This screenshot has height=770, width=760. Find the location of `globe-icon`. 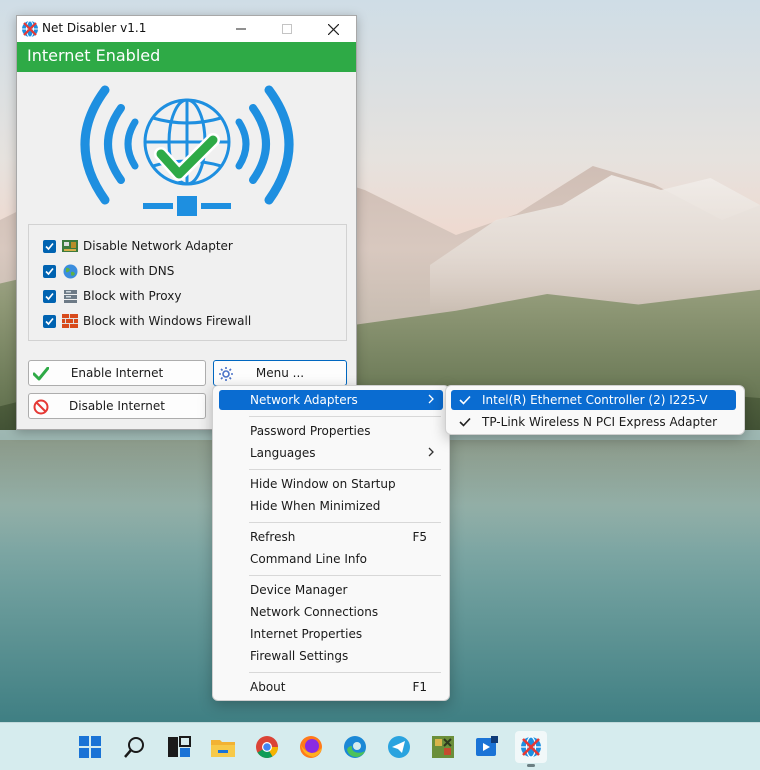

globe-icon is located at coordinates (70, 271).